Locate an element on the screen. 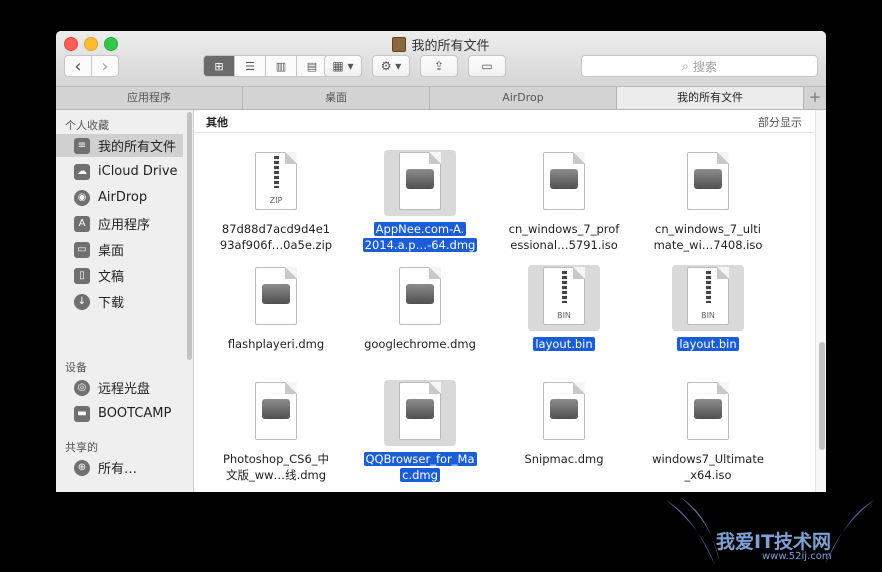 The image size is (882, 572). desktop-icon: ▭ is located at coordinates (82, 249).